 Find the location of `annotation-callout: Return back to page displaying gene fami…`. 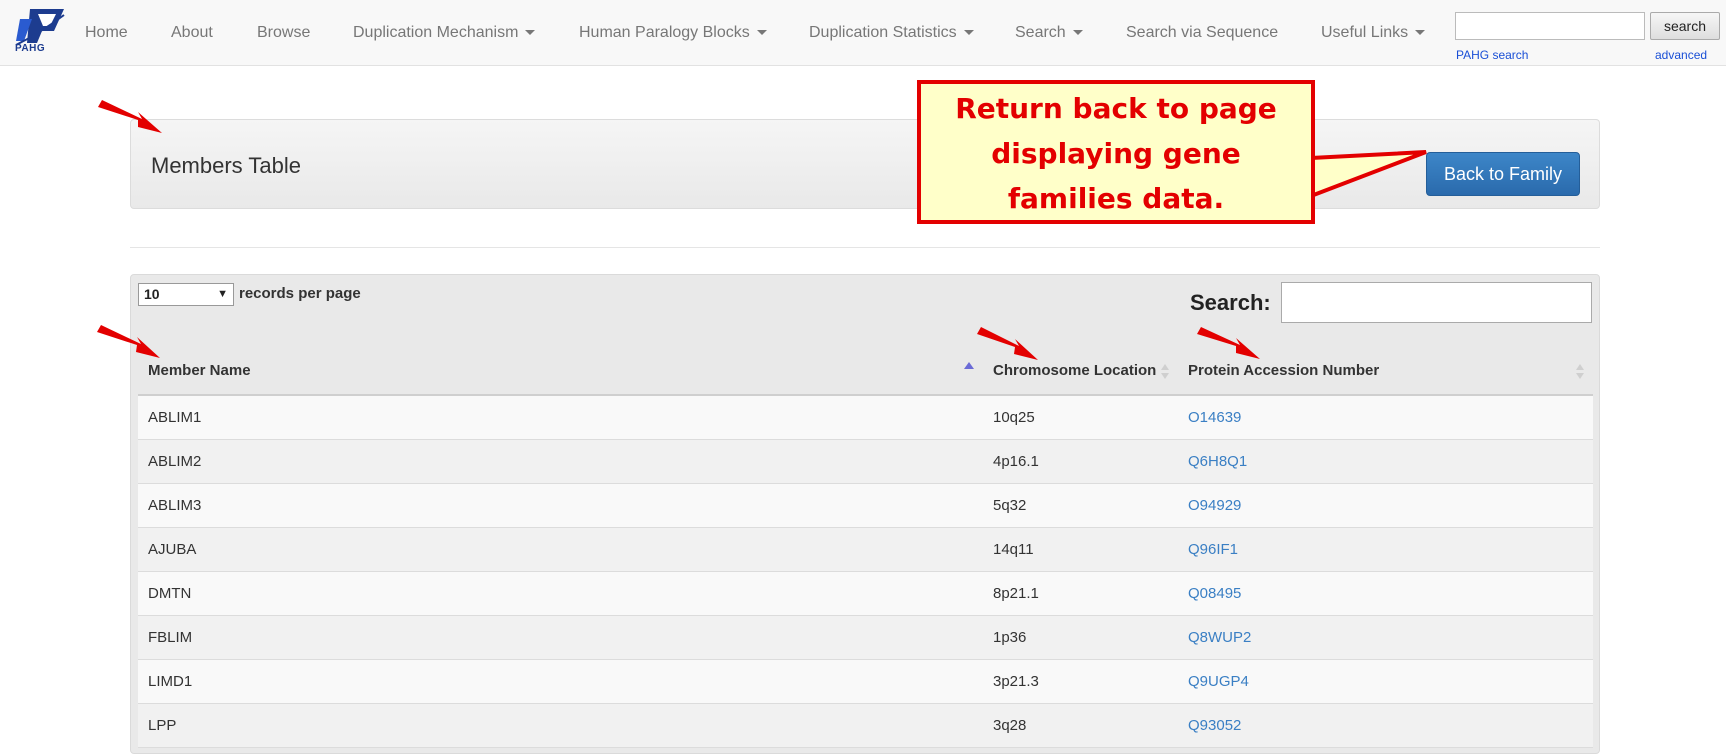

annotation-callout: Return back to page displaying gene fami… is located at coordinates (1116, 152).